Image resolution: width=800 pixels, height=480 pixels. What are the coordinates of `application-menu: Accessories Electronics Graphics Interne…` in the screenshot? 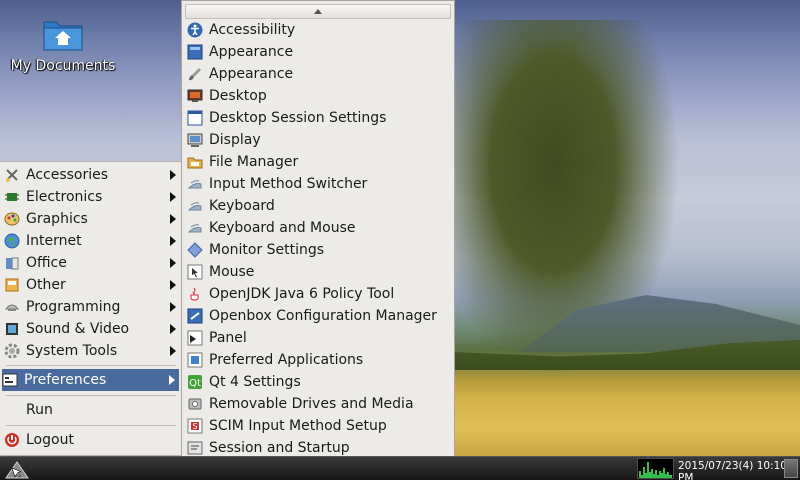 It's located at (91, 308).